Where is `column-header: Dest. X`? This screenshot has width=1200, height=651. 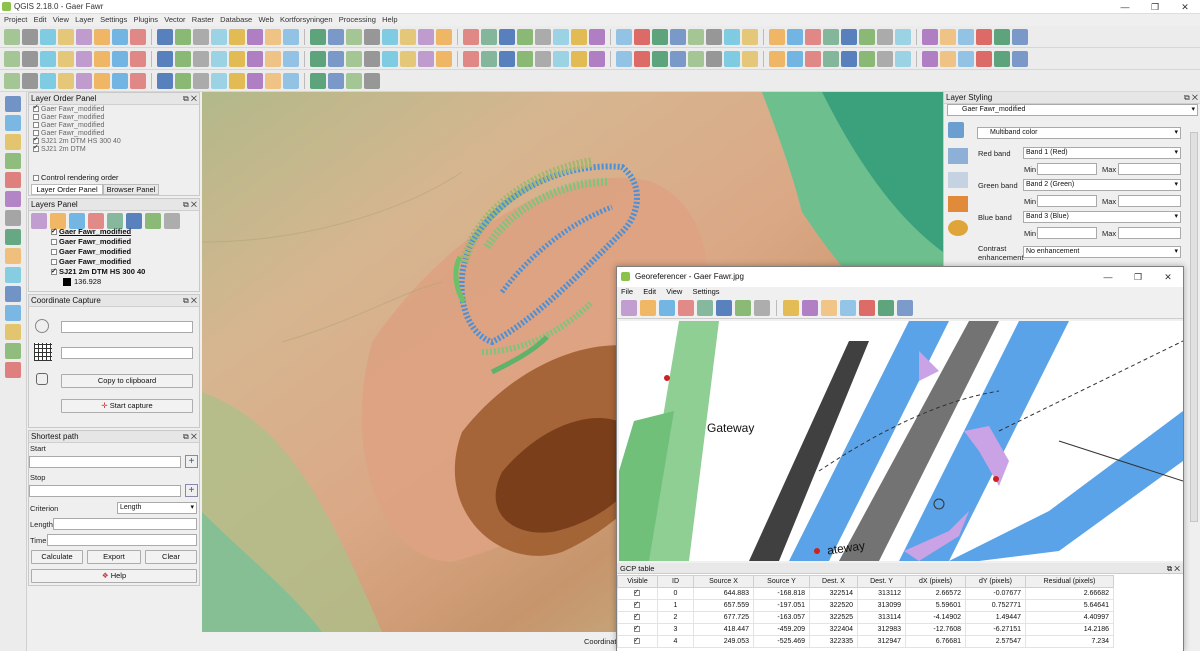 column-header: Dest. X is located at coordinates (833, 581).